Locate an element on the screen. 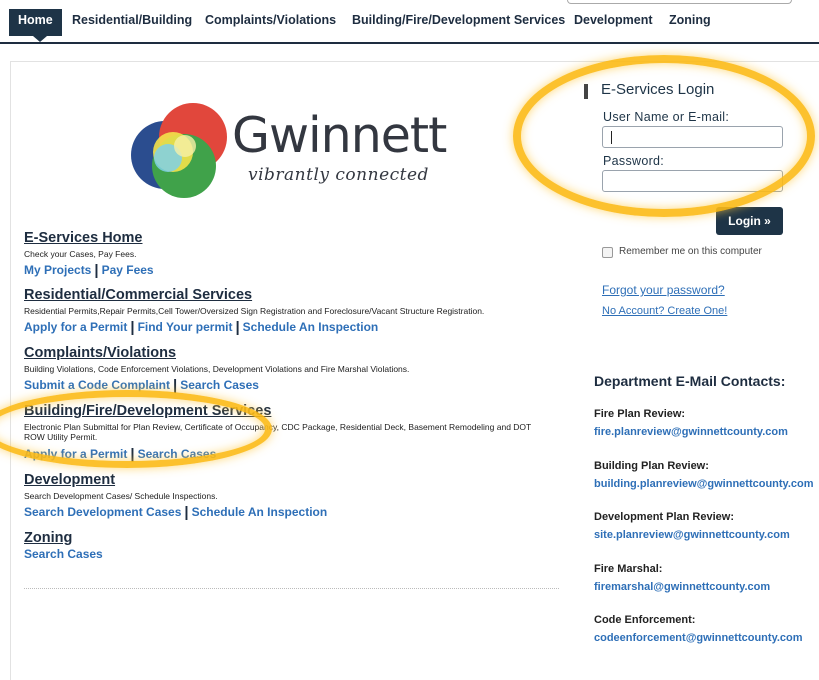 The image size is (819, 680). section-divider is located at coordinates (291, 588).